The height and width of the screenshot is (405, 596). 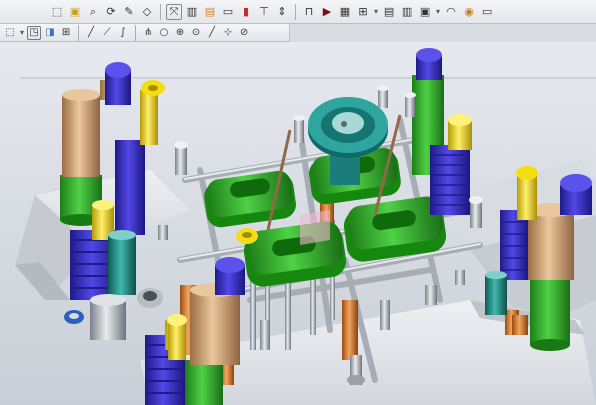 What do you see at coordinates (74, 317) in the screenshot?
I see `washer` at bounding box center [74, 317].